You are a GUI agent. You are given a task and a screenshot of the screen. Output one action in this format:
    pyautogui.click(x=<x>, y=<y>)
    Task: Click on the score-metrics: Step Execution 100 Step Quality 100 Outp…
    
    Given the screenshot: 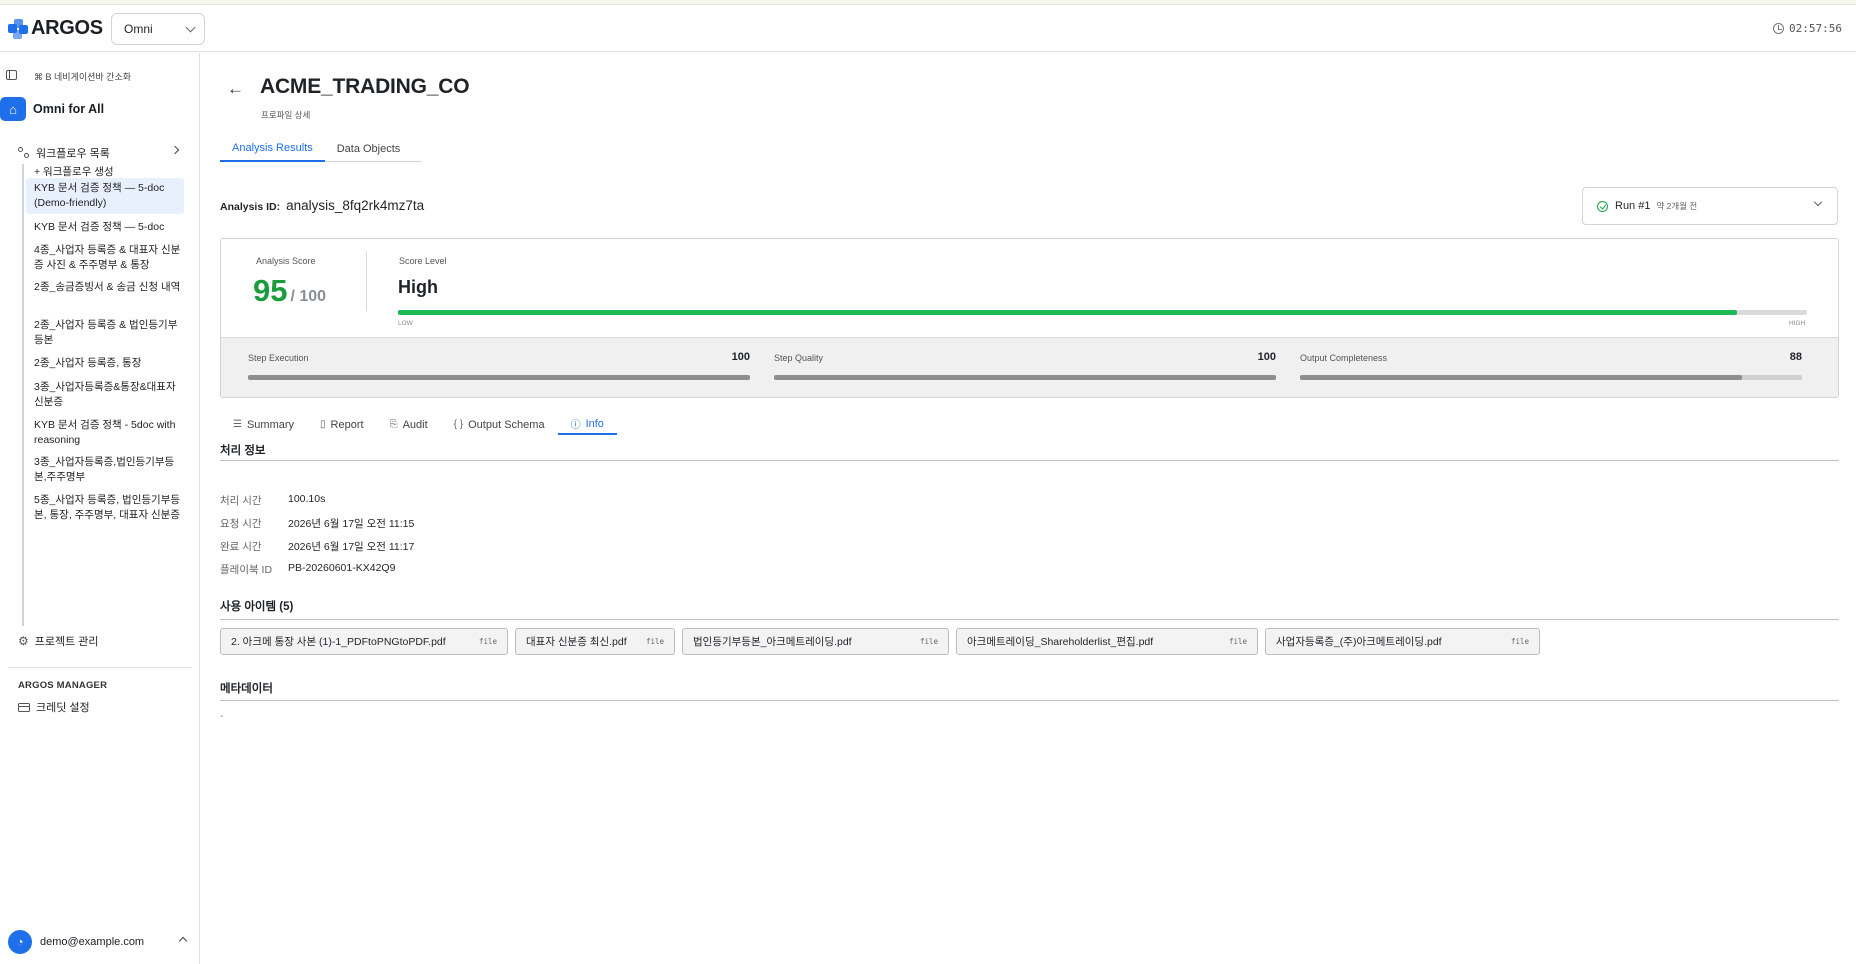 What is the action you would take?
    pyautogui.click(x=1029, y=367)
    